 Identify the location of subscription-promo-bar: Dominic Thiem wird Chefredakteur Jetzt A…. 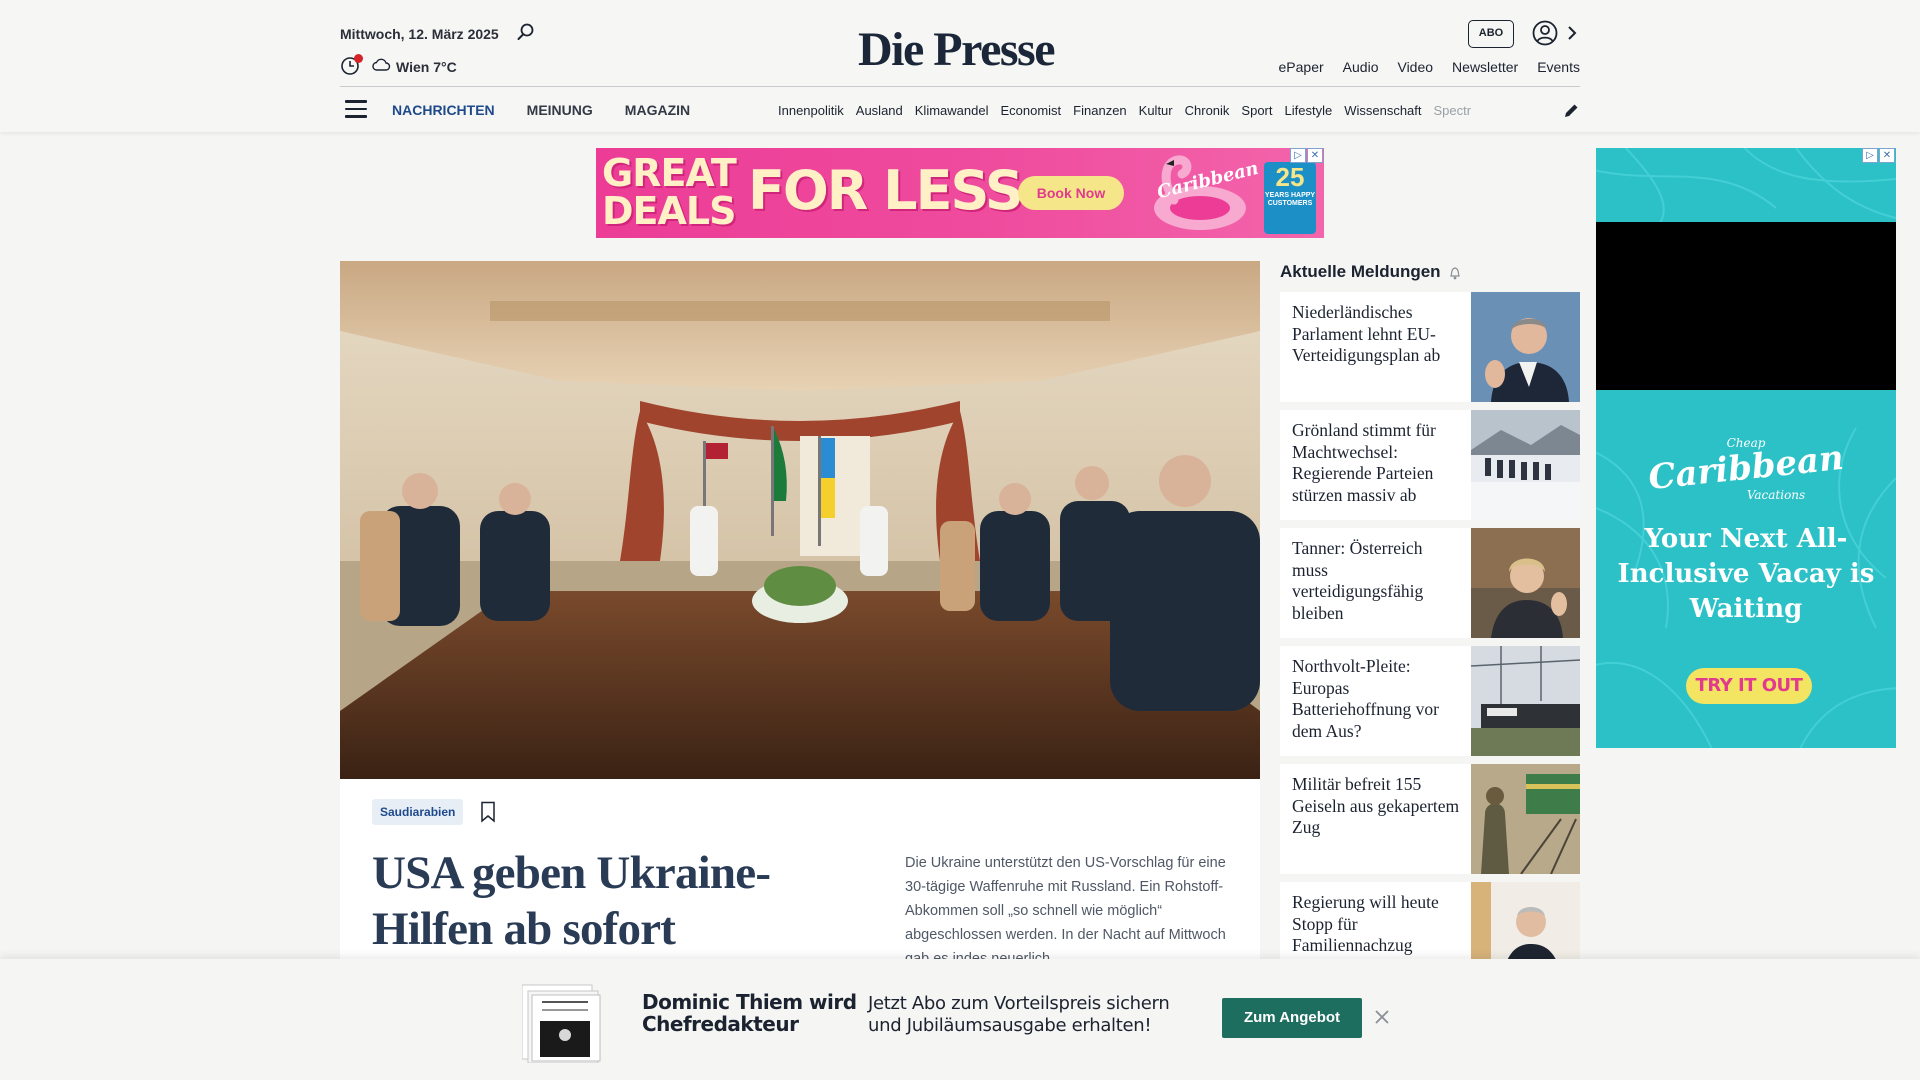
(960, 1019).